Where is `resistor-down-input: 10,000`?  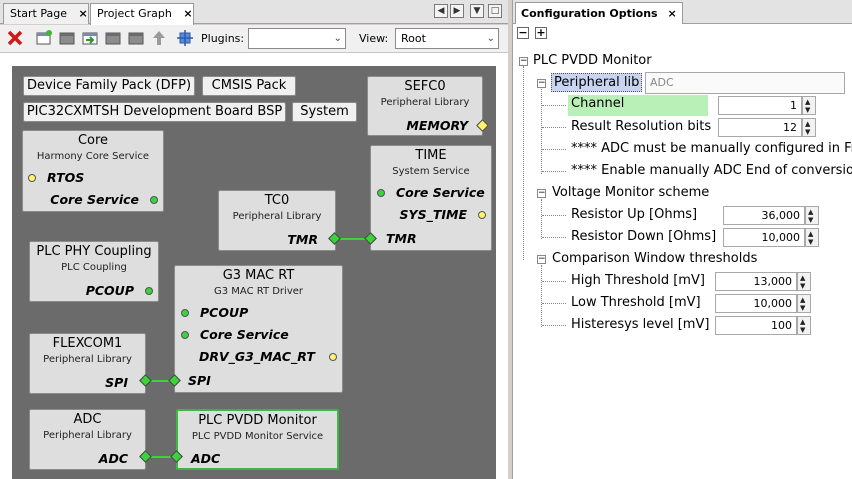
resistor-down-input: 10,000 is located at coordinates (764, 237).